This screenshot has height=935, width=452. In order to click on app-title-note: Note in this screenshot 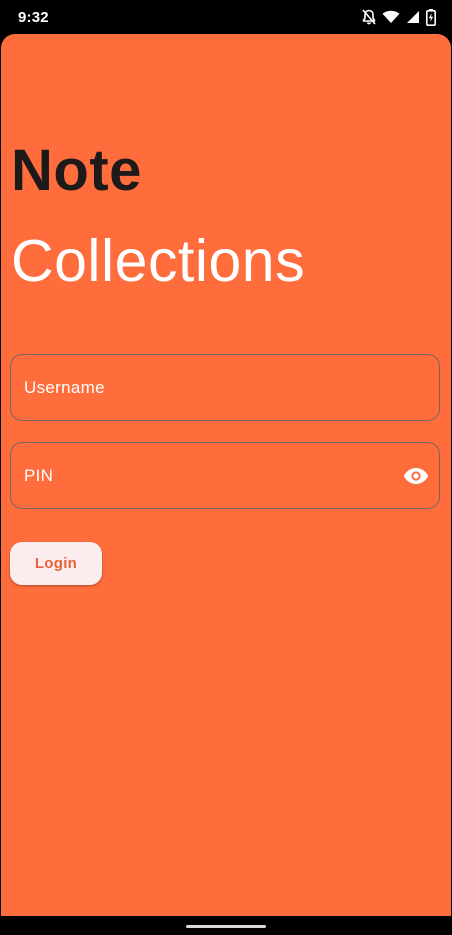, I will do `click(76, 170)`.